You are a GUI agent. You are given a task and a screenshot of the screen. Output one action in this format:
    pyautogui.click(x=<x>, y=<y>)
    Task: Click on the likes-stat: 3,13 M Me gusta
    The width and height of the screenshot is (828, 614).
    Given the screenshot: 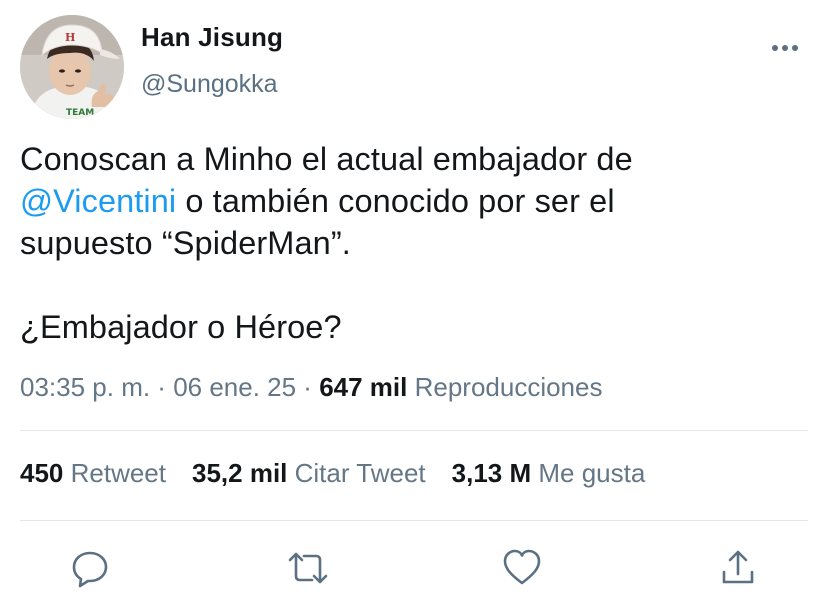 What is the action you would take?
    pyautogui.click(x=549, y=473)
    